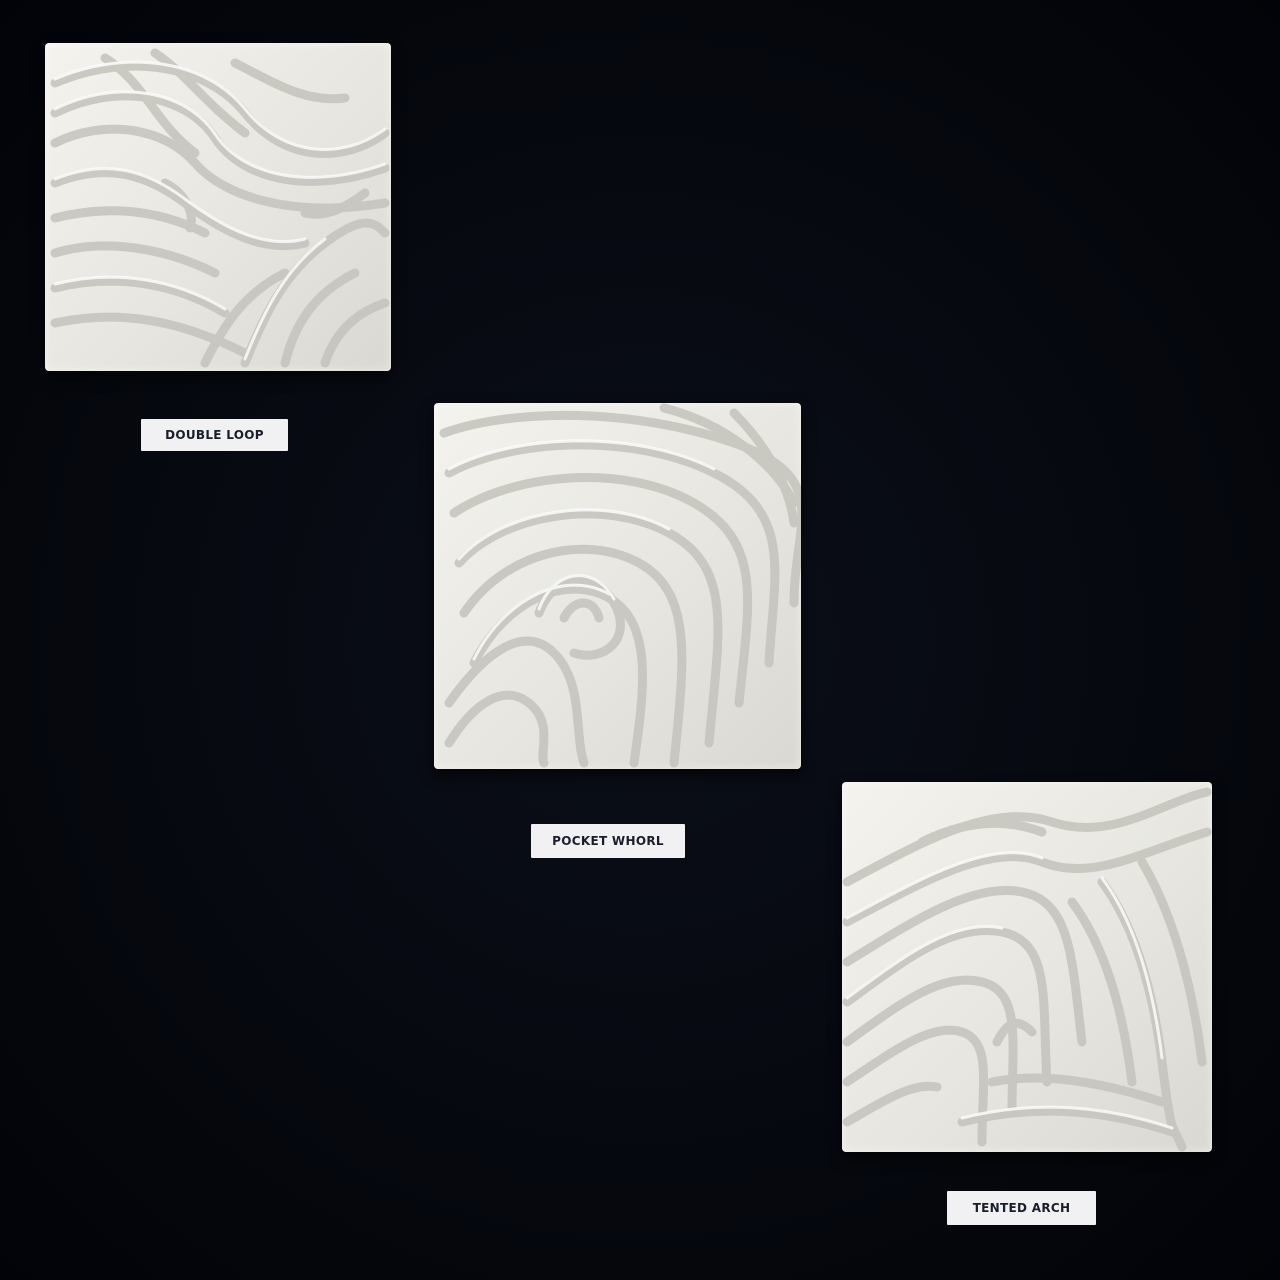 This screenshot has height=1280, width=1280. I want to click on fingerprint-ridges-pocket-whorl, so click(620, 585).